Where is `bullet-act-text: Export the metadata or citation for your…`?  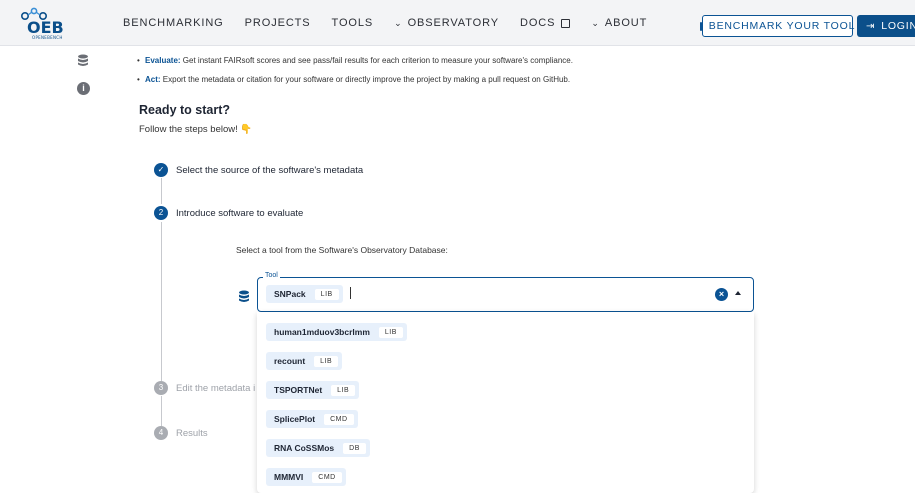
bullet-act-text: Export the metadata or citation for your… is located at coordinates (365, 79).